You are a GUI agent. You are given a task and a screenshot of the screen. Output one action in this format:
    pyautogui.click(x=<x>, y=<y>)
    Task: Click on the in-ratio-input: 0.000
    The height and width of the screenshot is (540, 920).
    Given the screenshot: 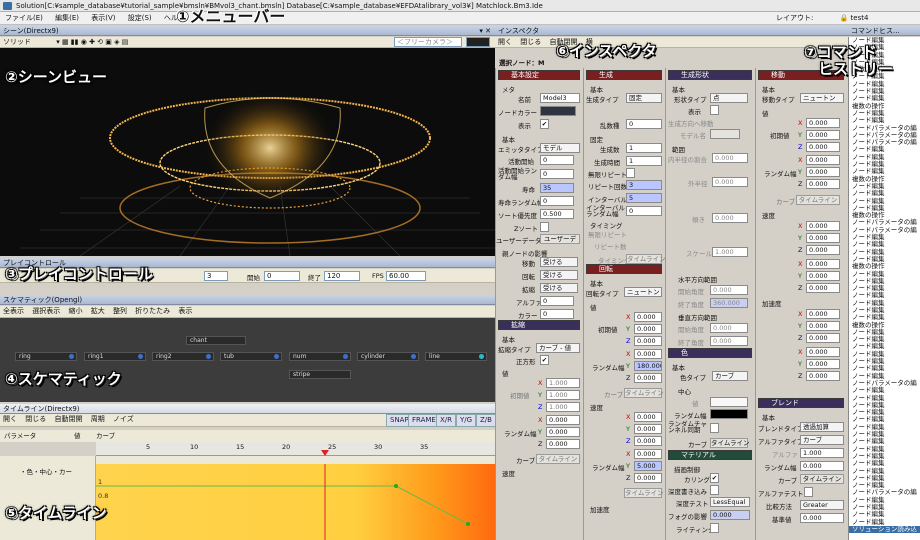 What is the action you would take?
    pyautogui.click(x=730, y=158)
    